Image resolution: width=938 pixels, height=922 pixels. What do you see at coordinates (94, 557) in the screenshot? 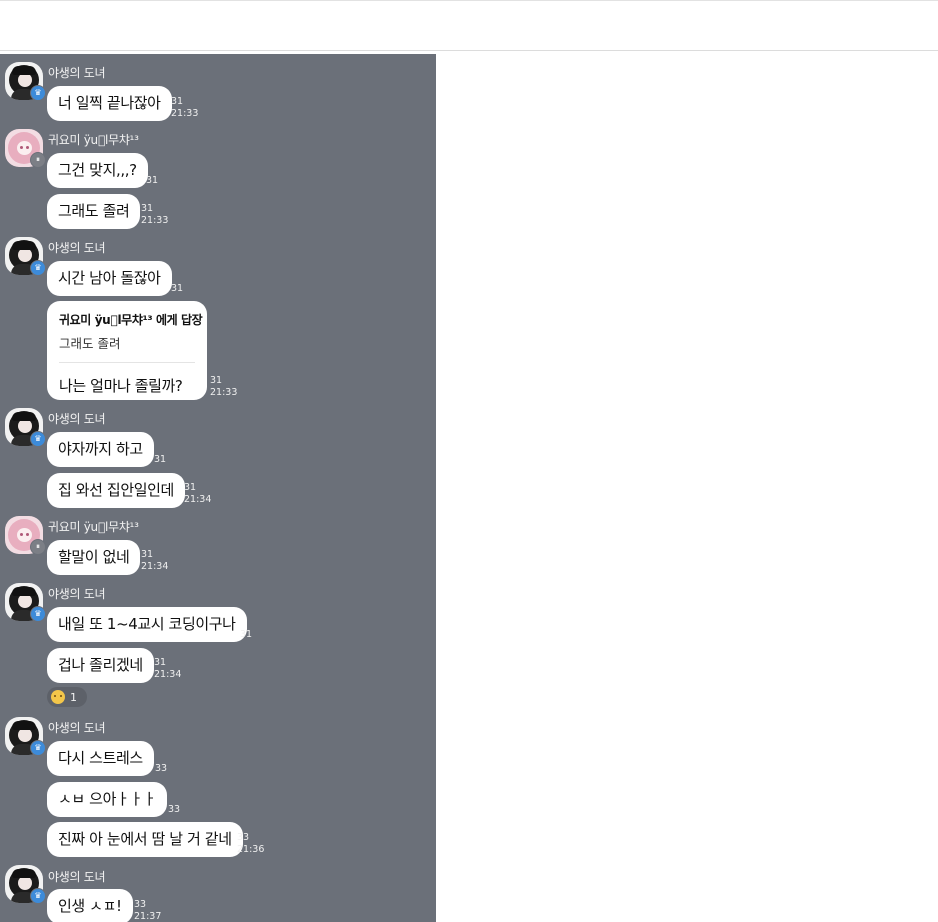
I see `message-bubble: 할말이 없네` at bounding box center [94, 557].